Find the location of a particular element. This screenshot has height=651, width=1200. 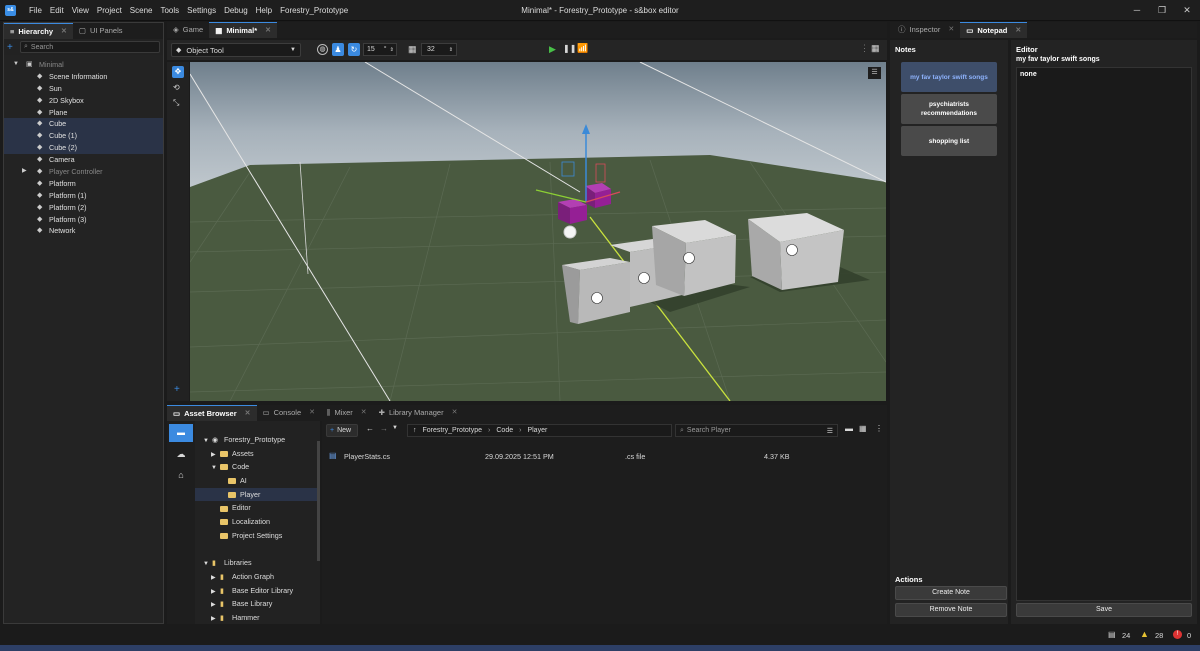

tab-minimal: ▦ Minimal* ✕ is located at coordinates (243, 30).